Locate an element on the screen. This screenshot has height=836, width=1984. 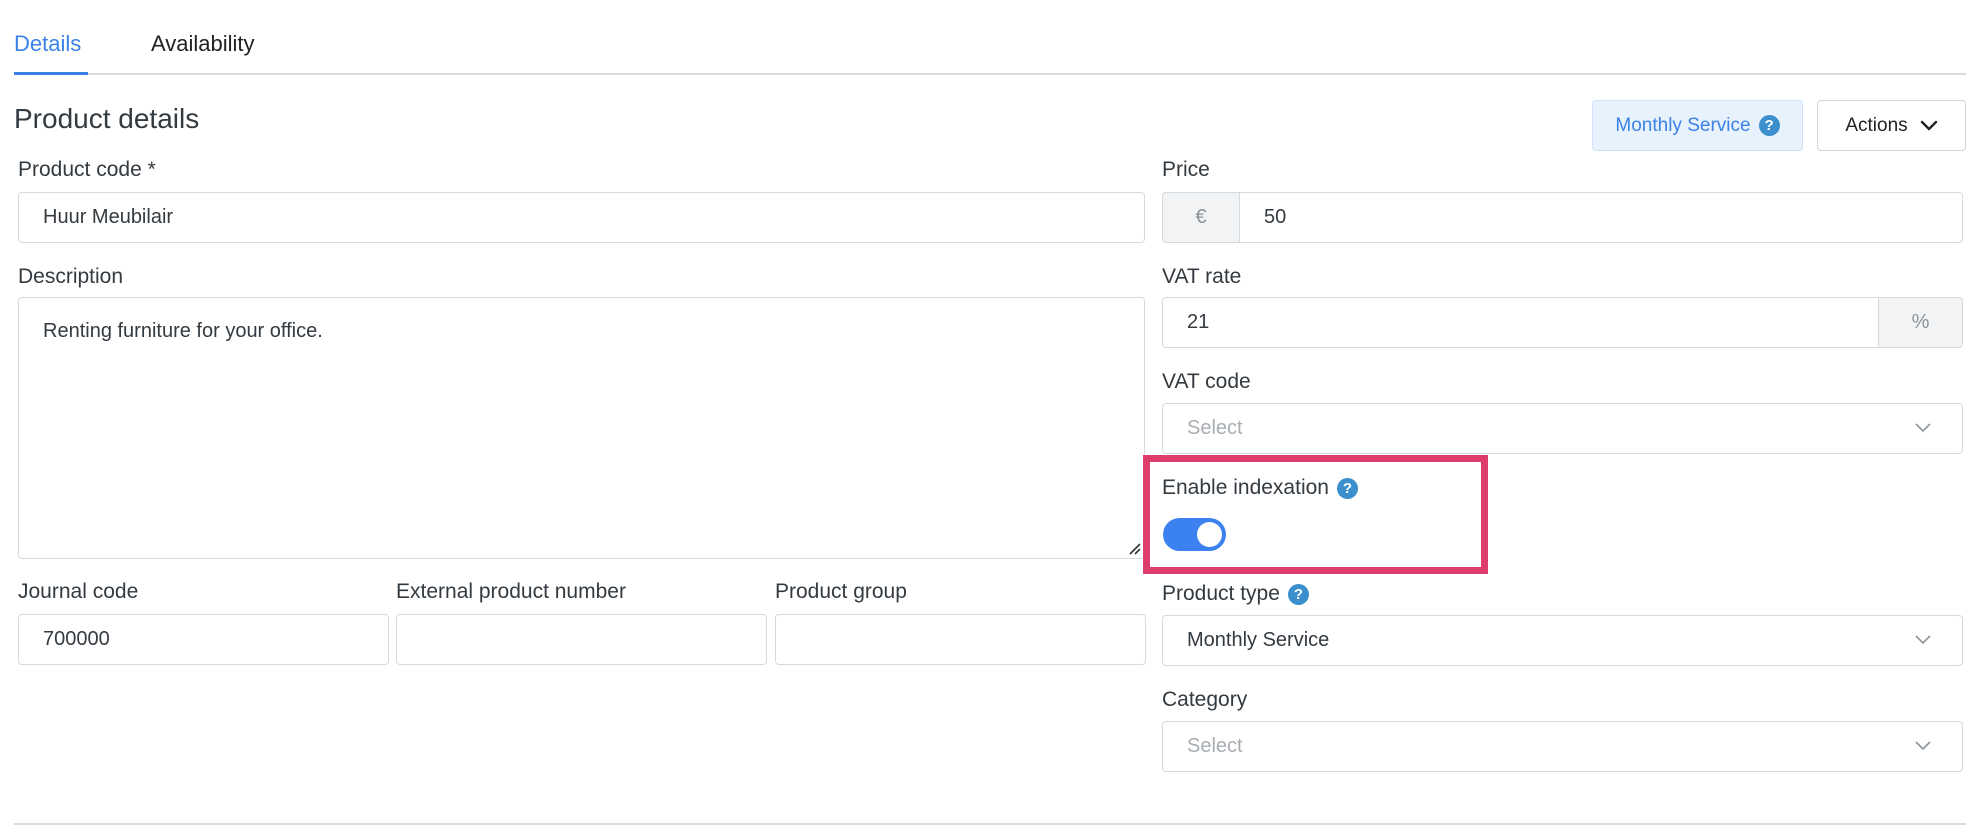
price-input: 50 is located at coordinates (1601, 217).